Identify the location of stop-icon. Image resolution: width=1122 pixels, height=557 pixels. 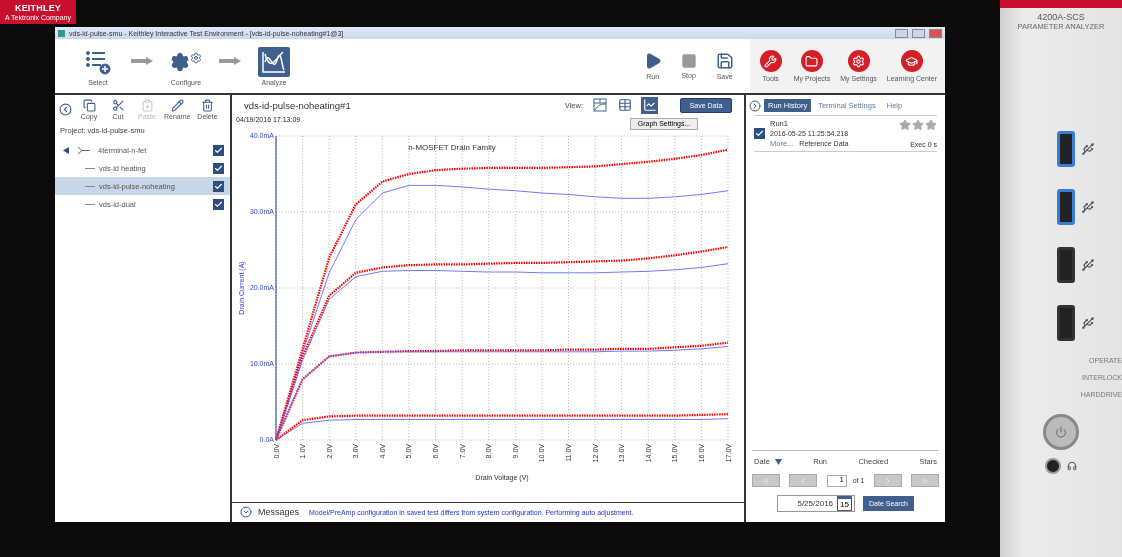
(688, 61).